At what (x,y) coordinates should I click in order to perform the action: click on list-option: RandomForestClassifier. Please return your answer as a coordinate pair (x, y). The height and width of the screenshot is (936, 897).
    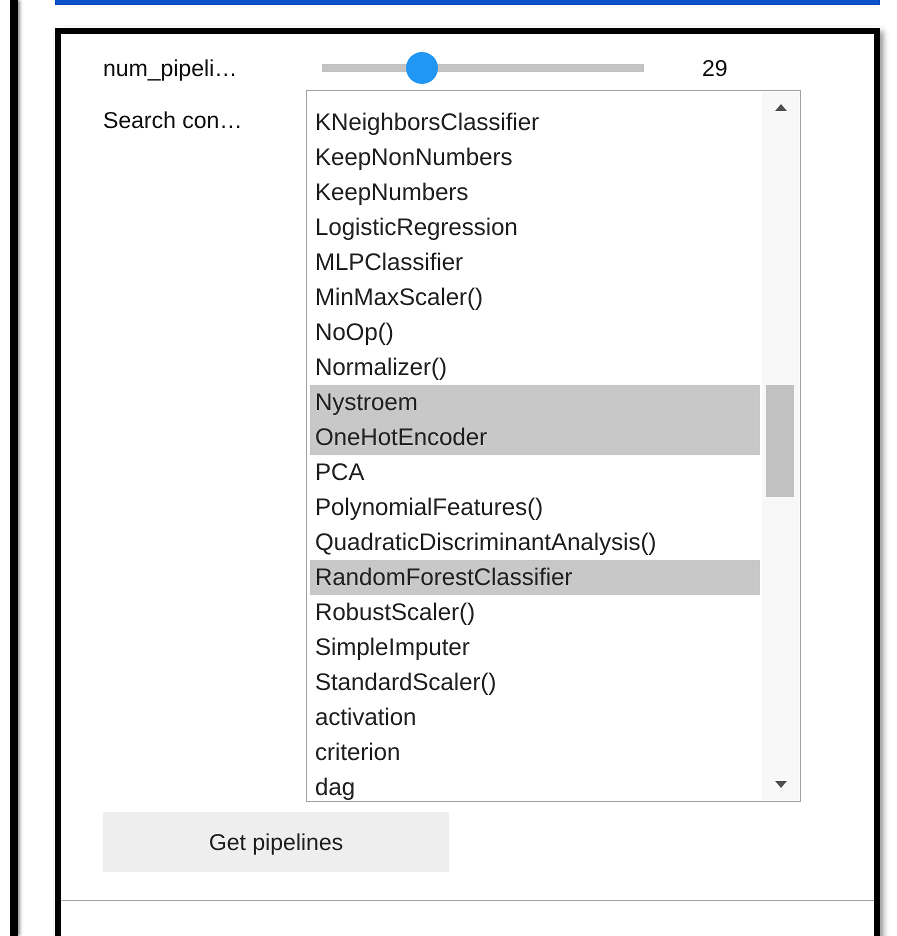
    Looking at the image, I should click on (535, 577).